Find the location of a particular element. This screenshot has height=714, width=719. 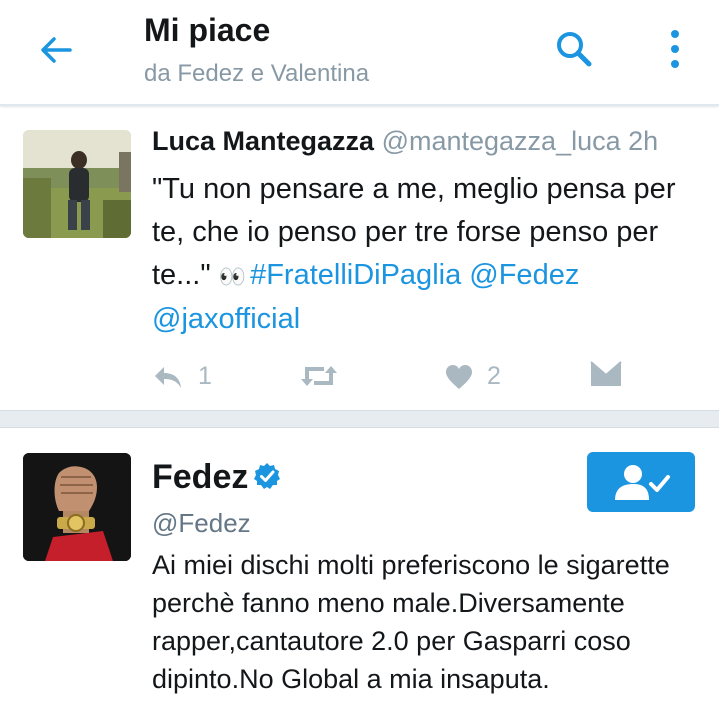

retweet-button is located at coordinates (319, 376).